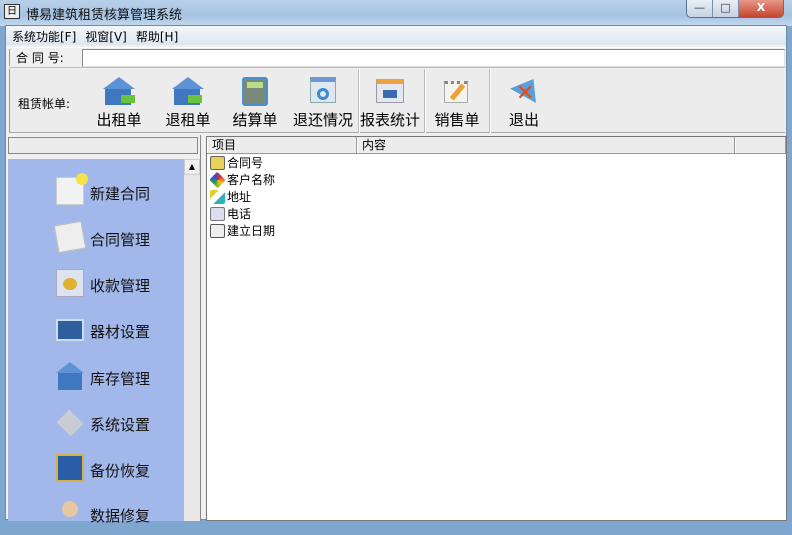  Describe the element at coordinates (255, 92) in the screenshot. I see `calculator-icon` at that location.